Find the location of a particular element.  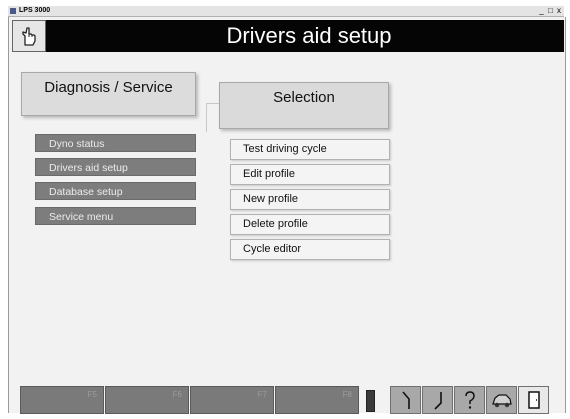

exit-button is located at coordinates (533, 400).